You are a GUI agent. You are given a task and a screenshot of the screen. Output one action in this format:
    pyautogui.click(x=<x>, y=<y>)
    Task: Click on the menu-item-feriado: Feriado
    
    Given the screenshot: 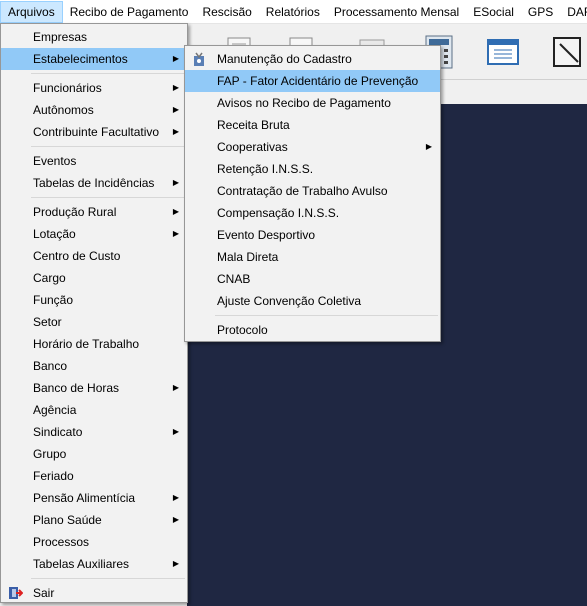 What is the action you would take?
    pyautogui.click(x=94, y=476)
    